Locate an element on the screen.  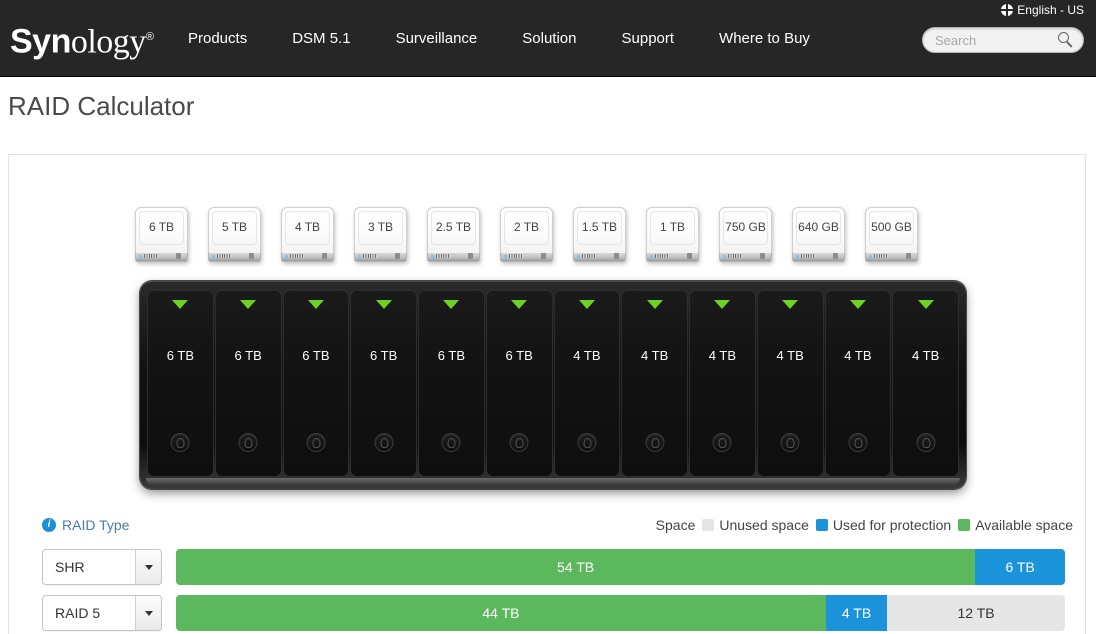
drive-option: 1 TB is located at coordinates (672, 234).